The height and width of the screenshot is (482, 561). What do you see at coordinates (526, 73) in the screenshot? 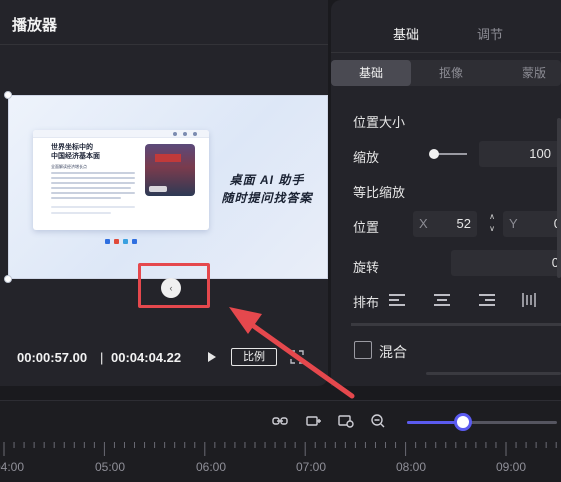
I see `subtab-mask: 蒙版` at bounding box center [526, 73].